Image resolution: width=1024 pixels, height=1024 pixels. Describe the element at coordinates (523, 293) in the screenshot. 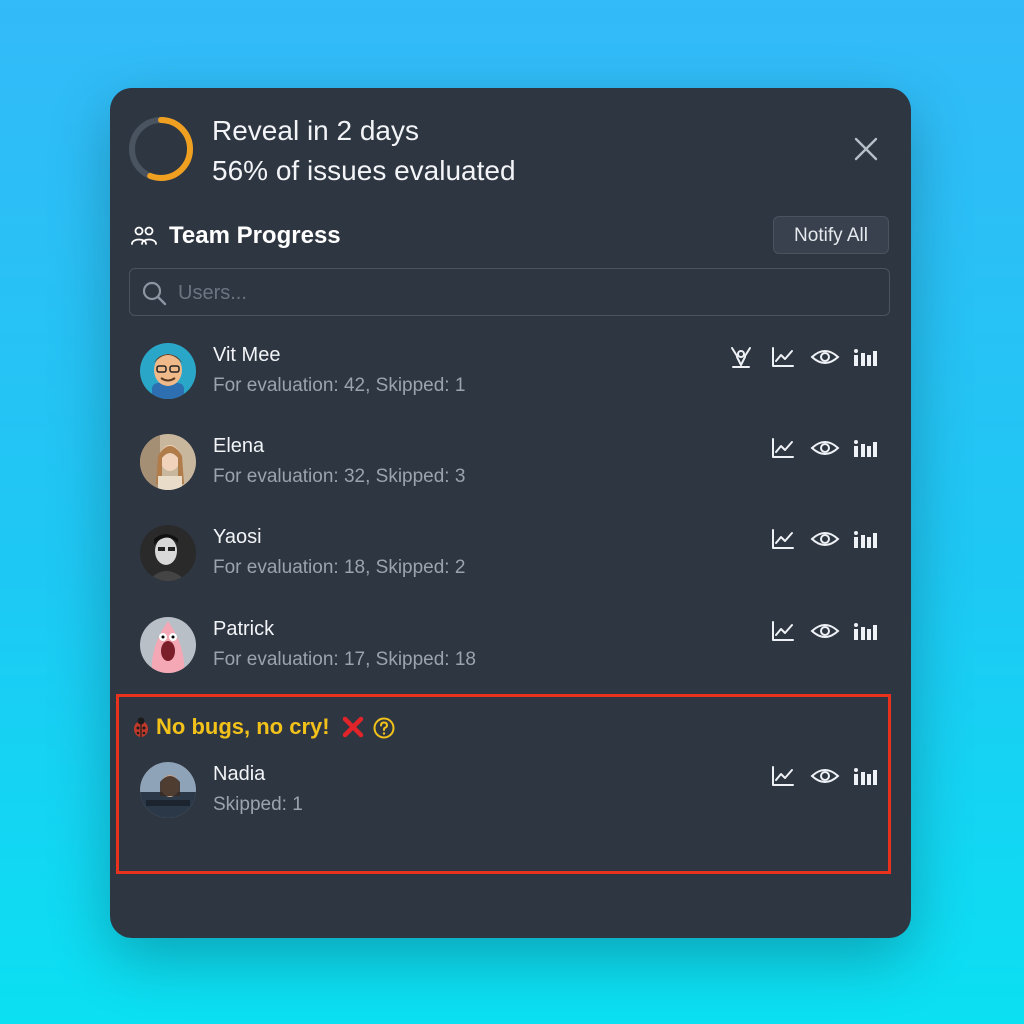

I see `search-input` at that location.